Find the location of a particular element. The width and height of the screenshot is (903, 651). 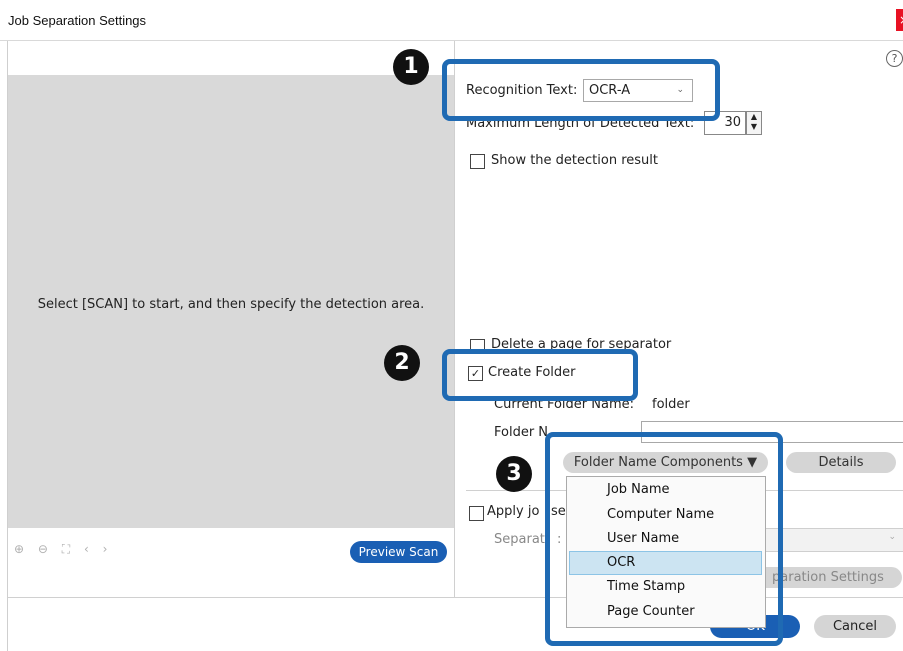

callout-badge-3: 3 is located at coordinates (514, 474).